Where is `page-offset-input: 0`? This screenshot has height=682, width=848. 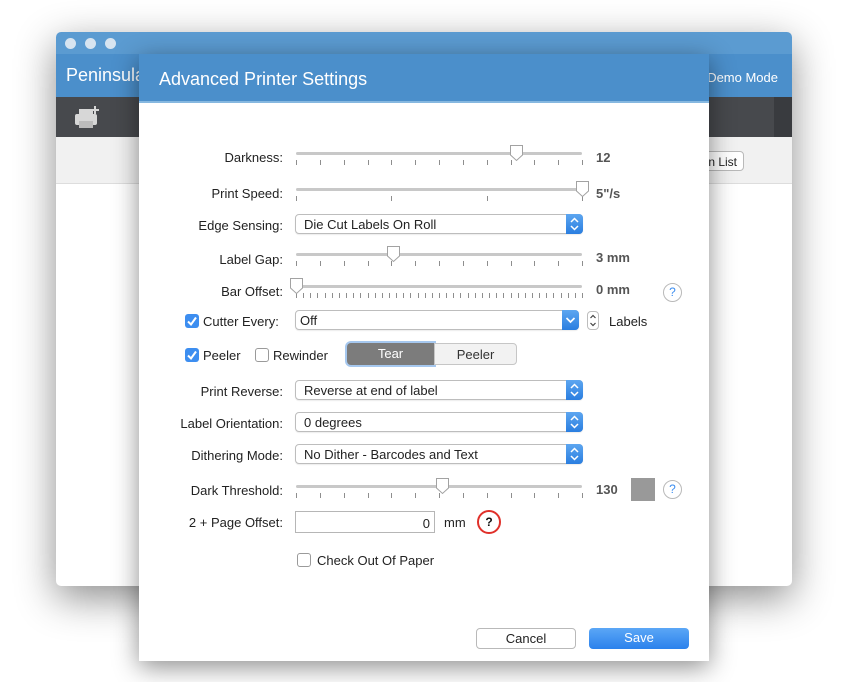 page-offset-input: 0 is located at coordinates (365, 522).